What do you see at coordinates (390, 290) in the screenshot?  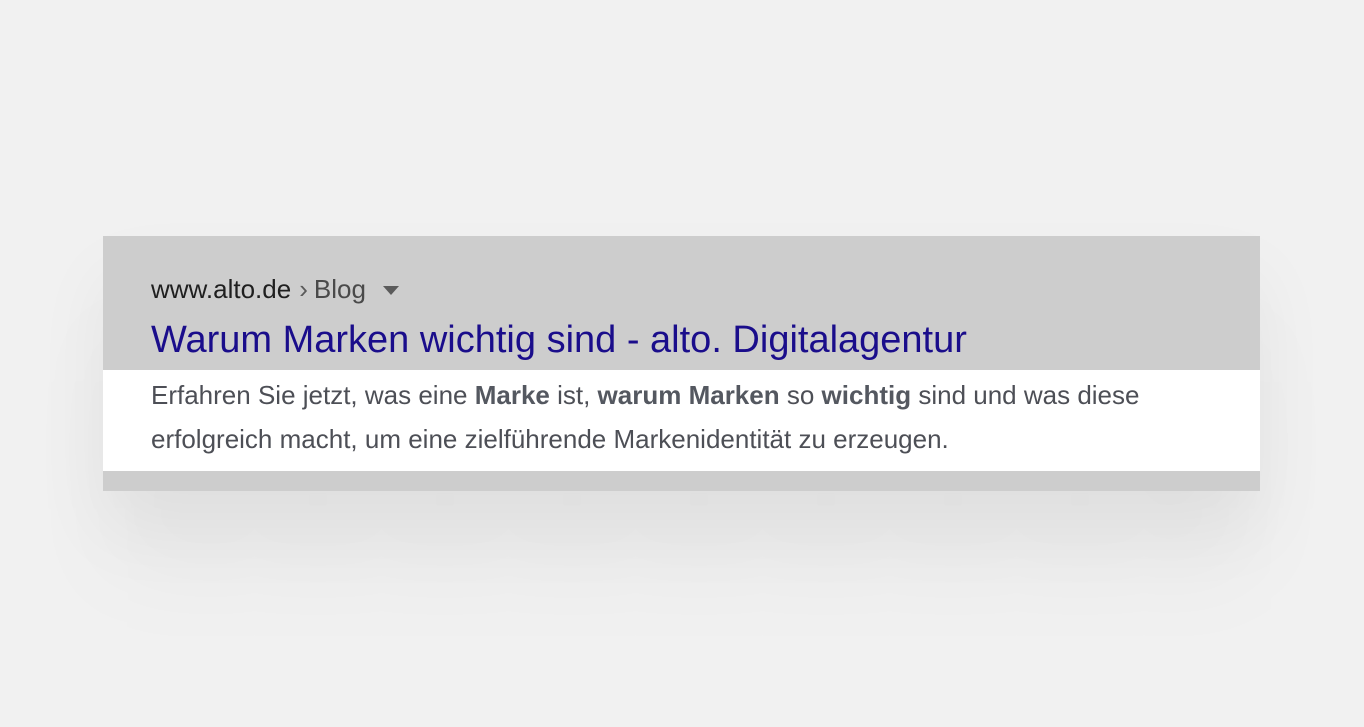 I see `caret-down-icon` at bounding box center [390, 290].